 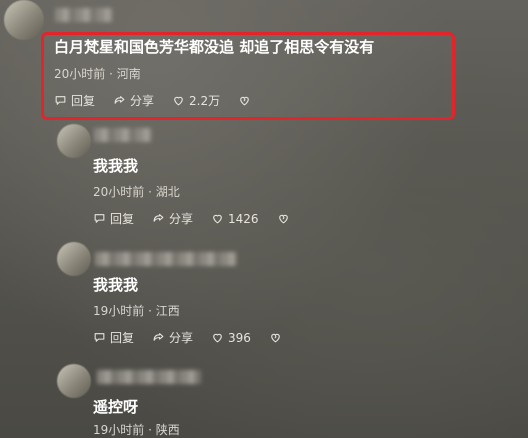 I want to click on comment-actions: 回复 分享 2.2万, so click(x=152, y=100).